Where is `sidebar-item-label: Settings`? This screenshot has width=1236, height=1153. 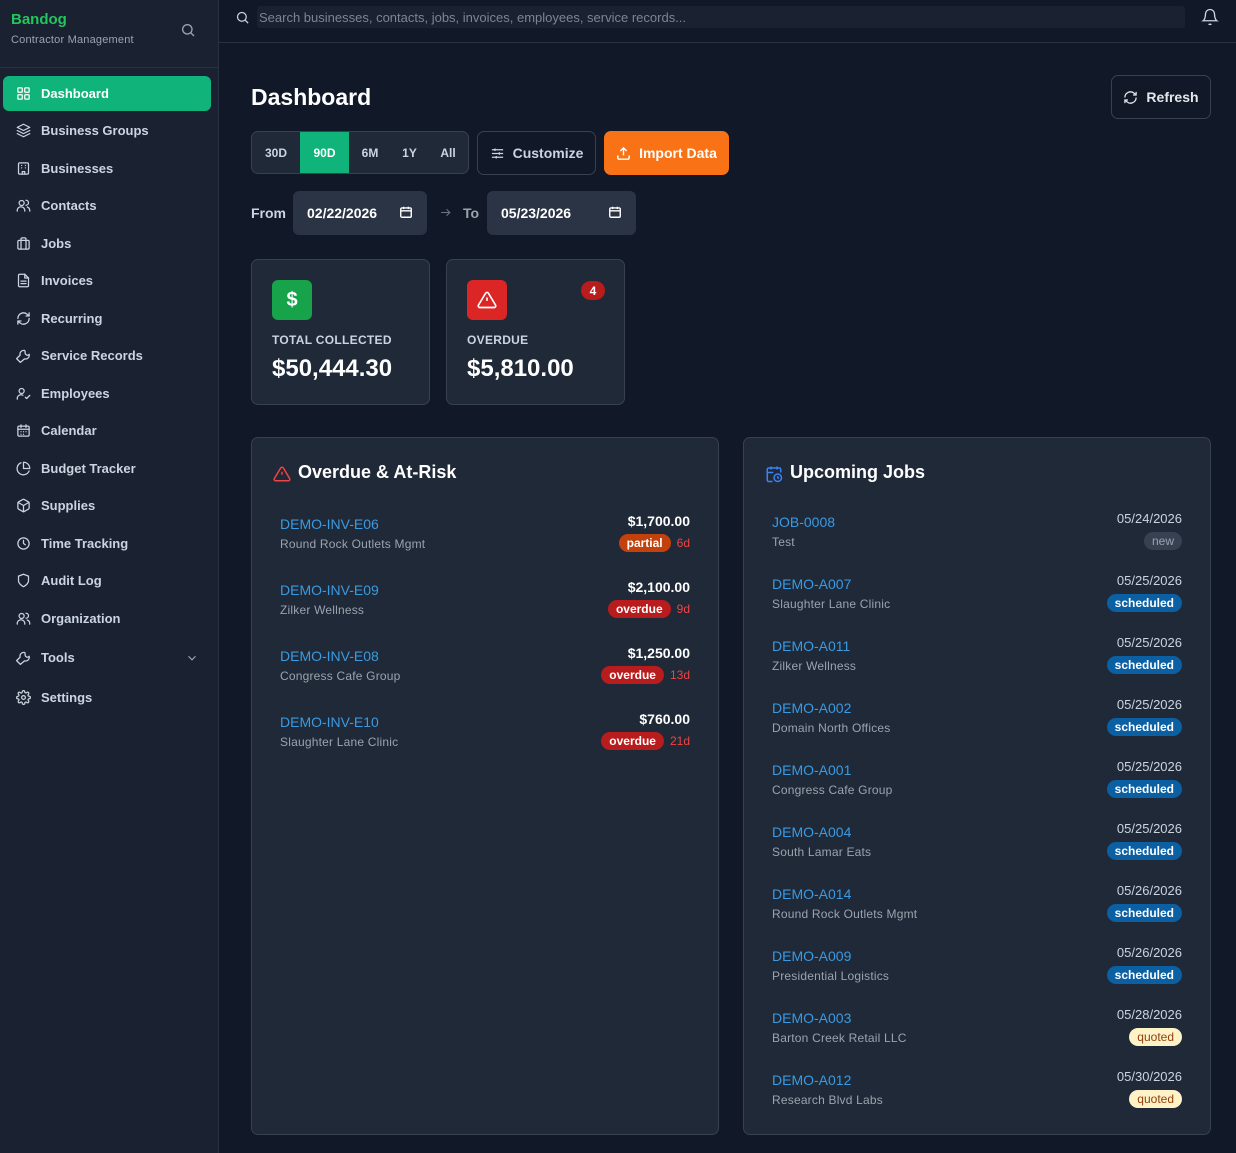 sidebar-item-label: Settings is located at coordinates (67, 697).